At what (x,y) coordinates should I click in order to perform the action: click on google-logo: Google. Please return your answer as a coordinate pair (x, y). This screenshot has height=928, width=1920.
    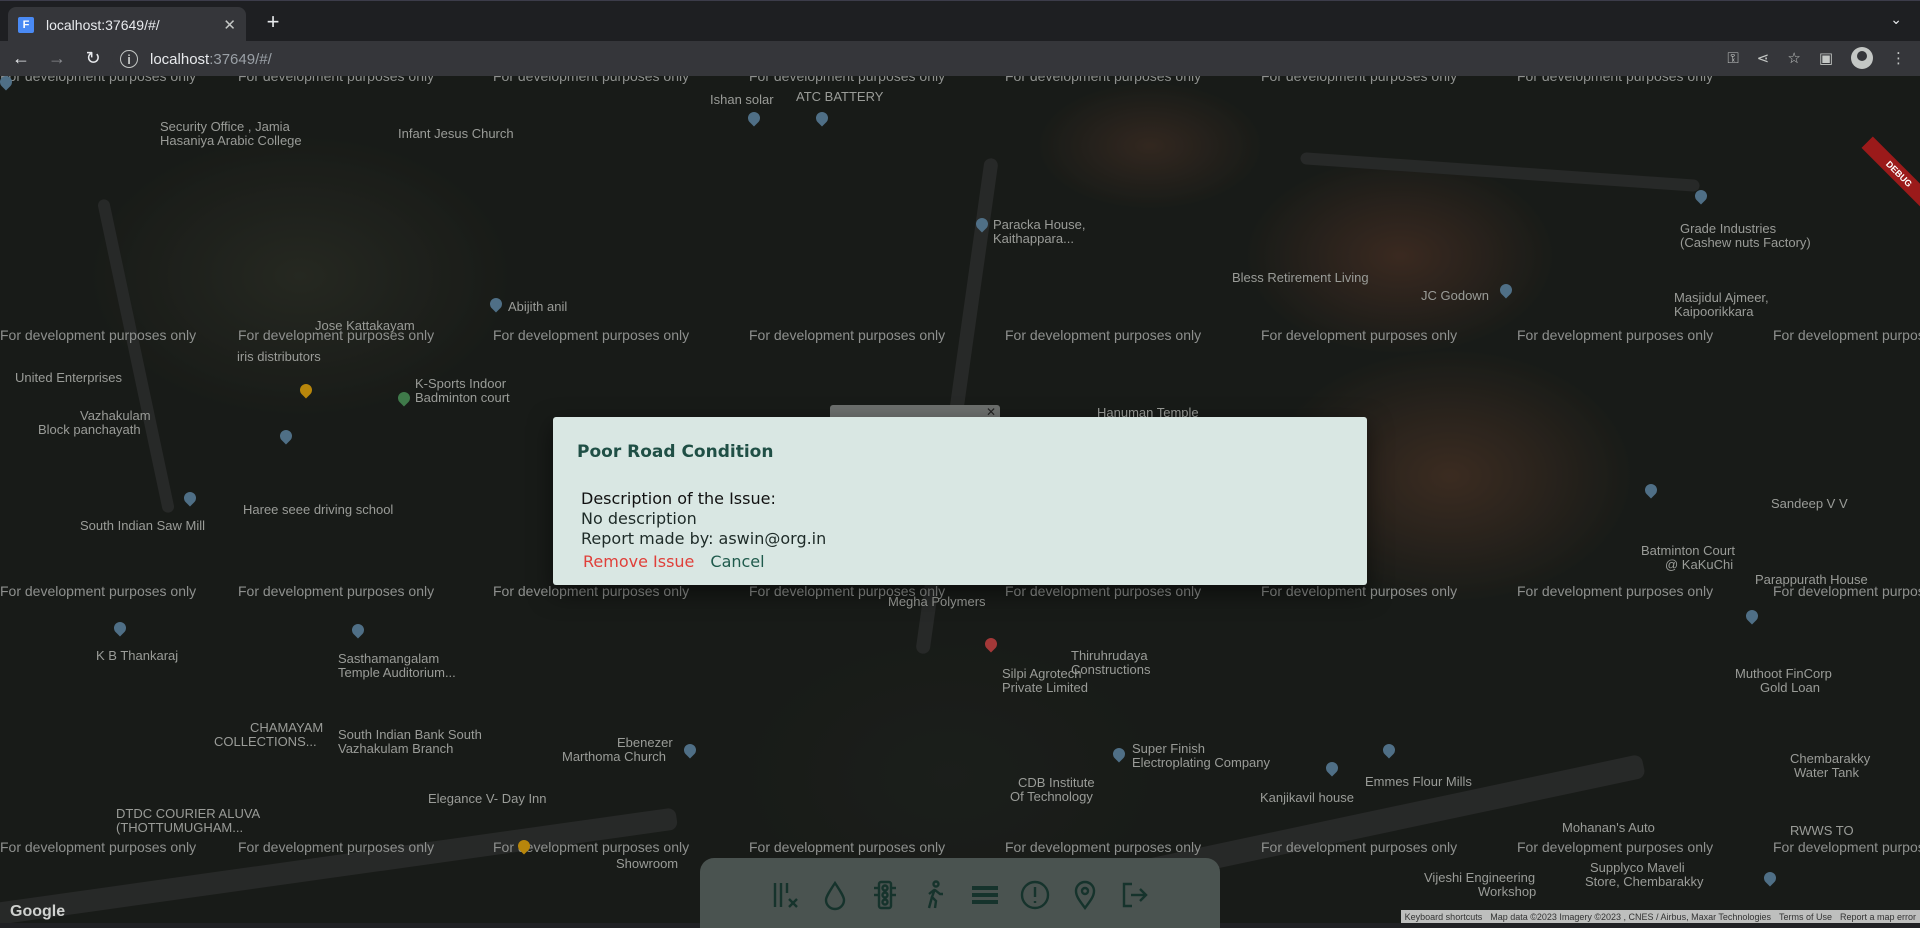
    Looking at the image, I should click on (38, 911).